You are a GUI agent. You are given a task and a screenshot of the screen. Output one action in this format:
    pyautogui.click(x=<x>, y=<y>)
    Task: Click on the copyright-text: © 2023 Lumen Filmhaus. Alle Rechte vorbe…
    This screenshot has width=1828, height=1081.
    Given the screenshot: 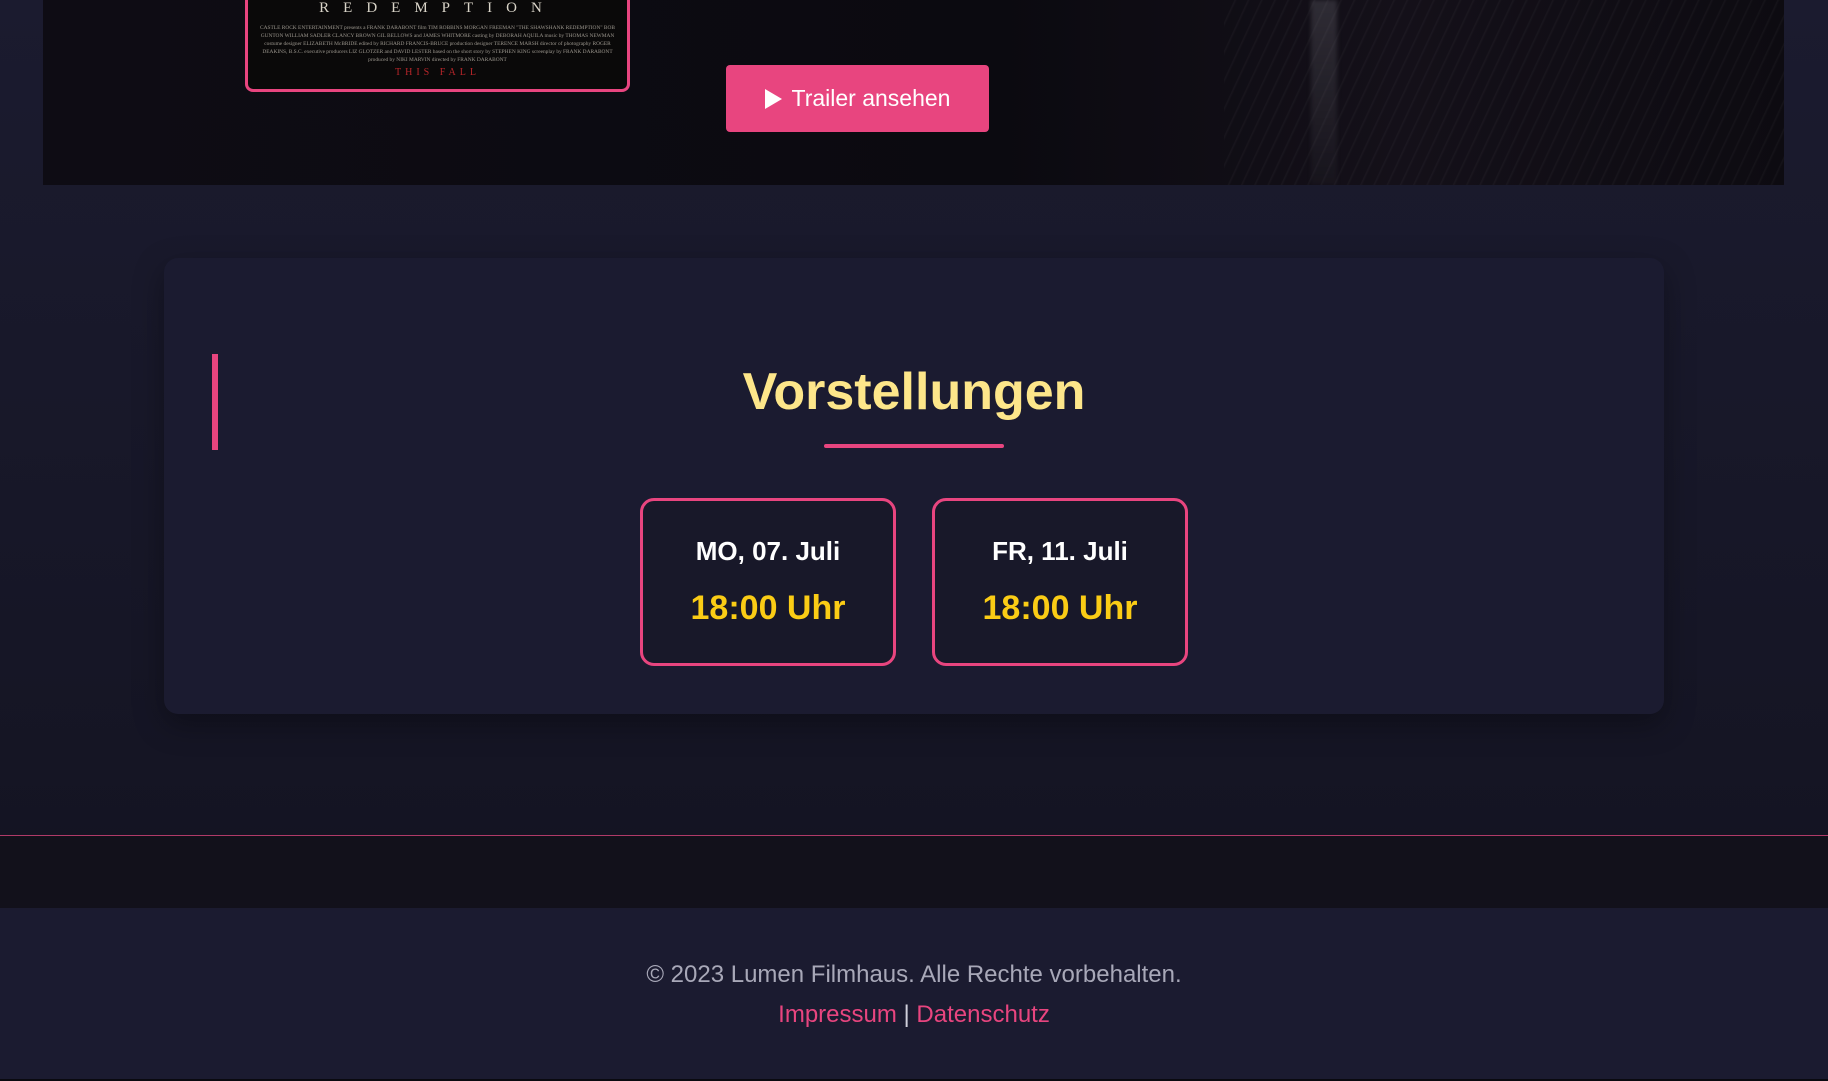 What is the action you would take?
    pyautogui.click(x=914, y=974)
    